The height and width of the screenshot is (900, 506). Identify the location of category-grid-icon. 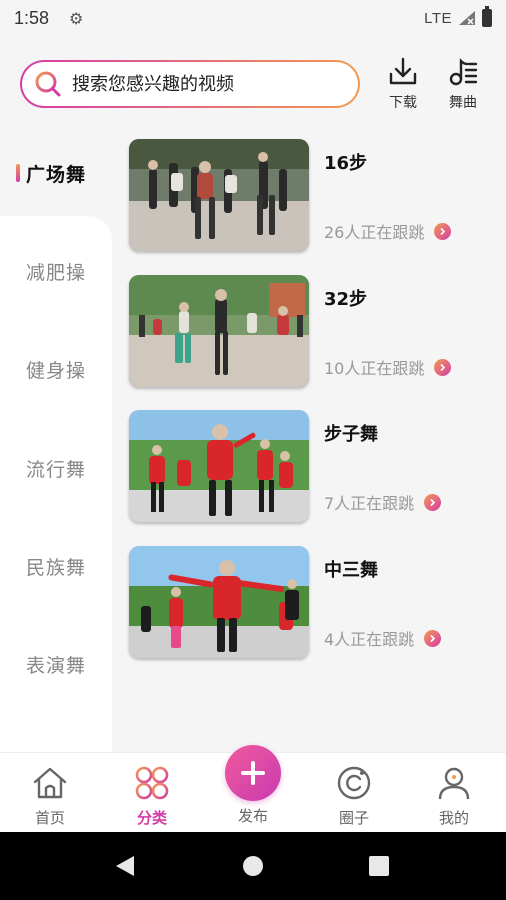
(152, 783).